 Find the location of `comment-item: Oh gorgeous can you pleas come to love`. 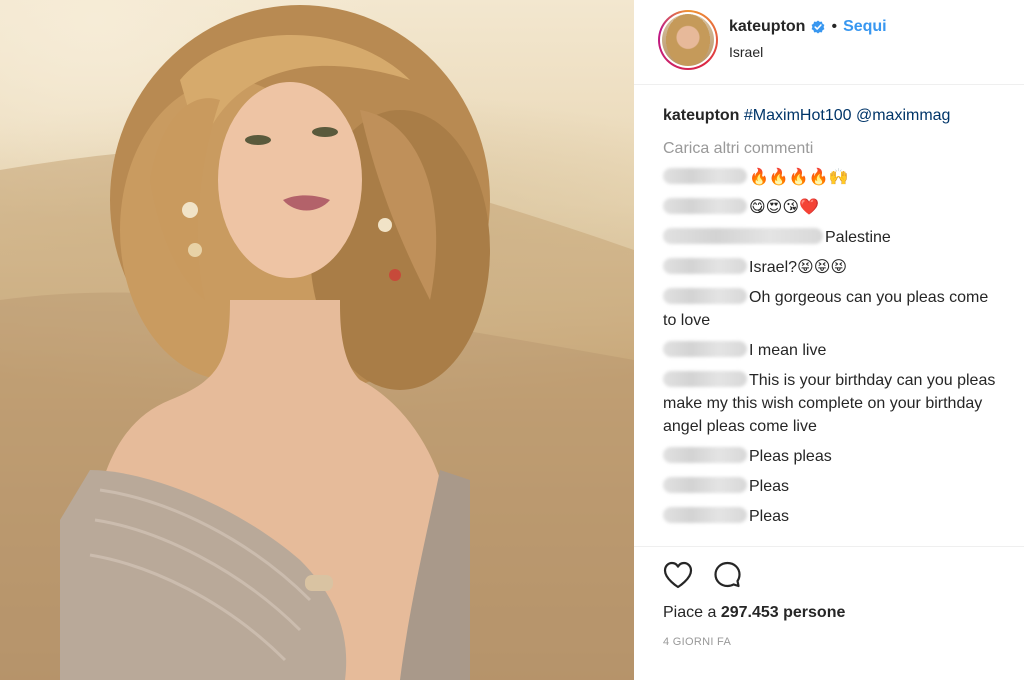

comment-item: Oh gorgeous can you pleas come to love is located at coordinates (831, 309).